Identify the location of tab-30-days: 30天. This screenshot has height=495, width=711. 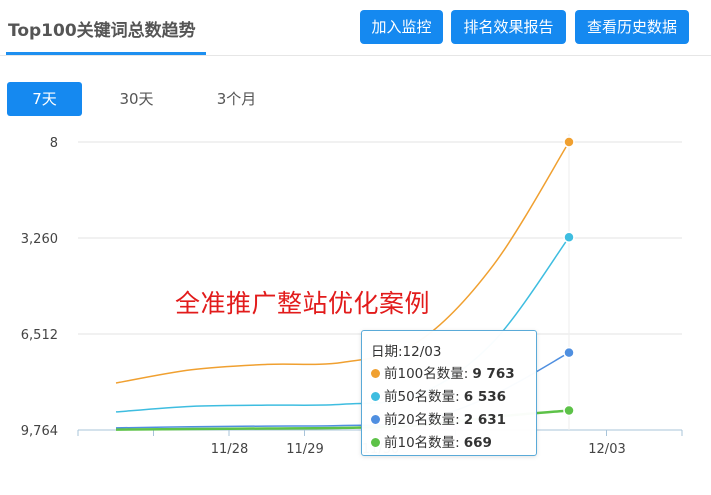
(136, 99).